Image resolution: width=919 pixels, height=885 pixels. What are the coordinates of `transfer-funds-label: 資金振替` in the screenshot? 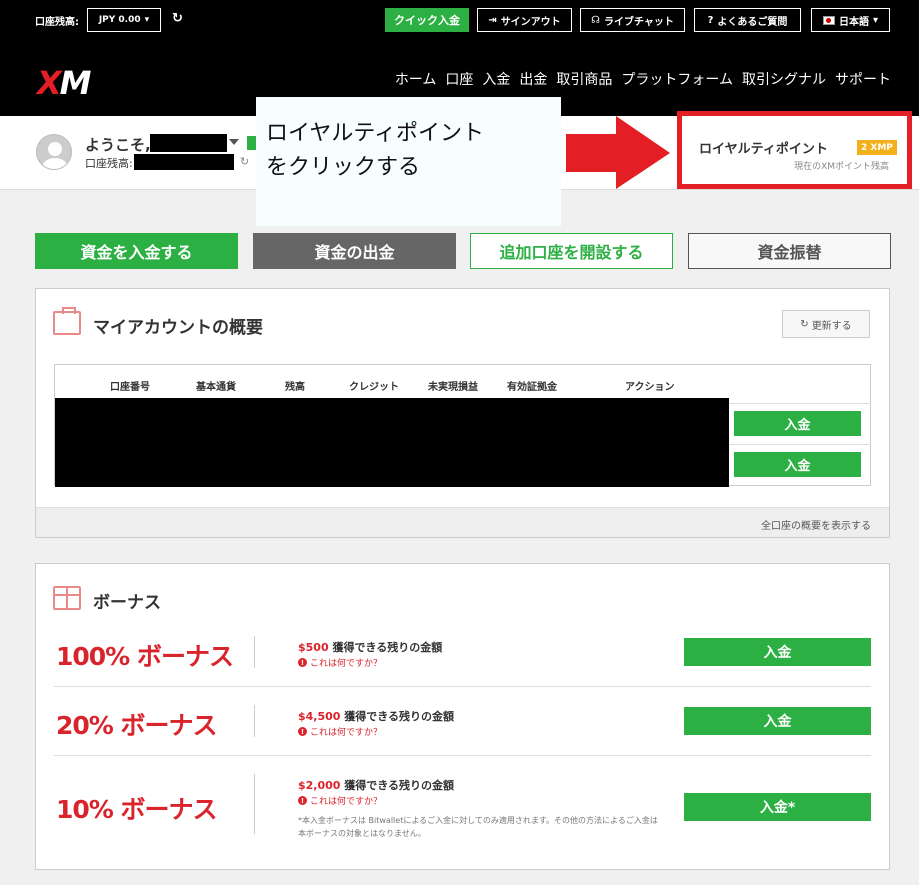 It's located at (789, 252).